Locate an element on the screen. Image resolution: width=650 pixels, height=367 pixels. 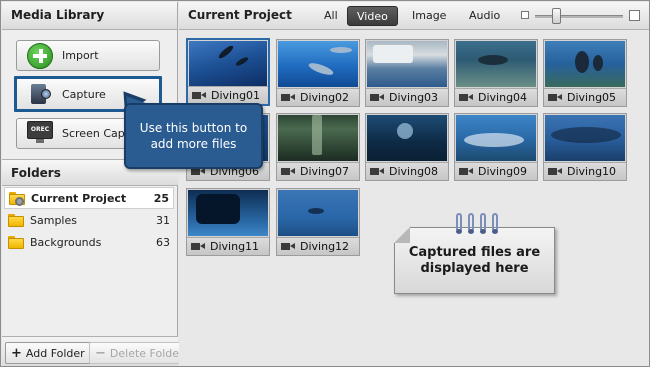
project-header: Current Project All Video Image Audio is located at coordinates (414, 16).